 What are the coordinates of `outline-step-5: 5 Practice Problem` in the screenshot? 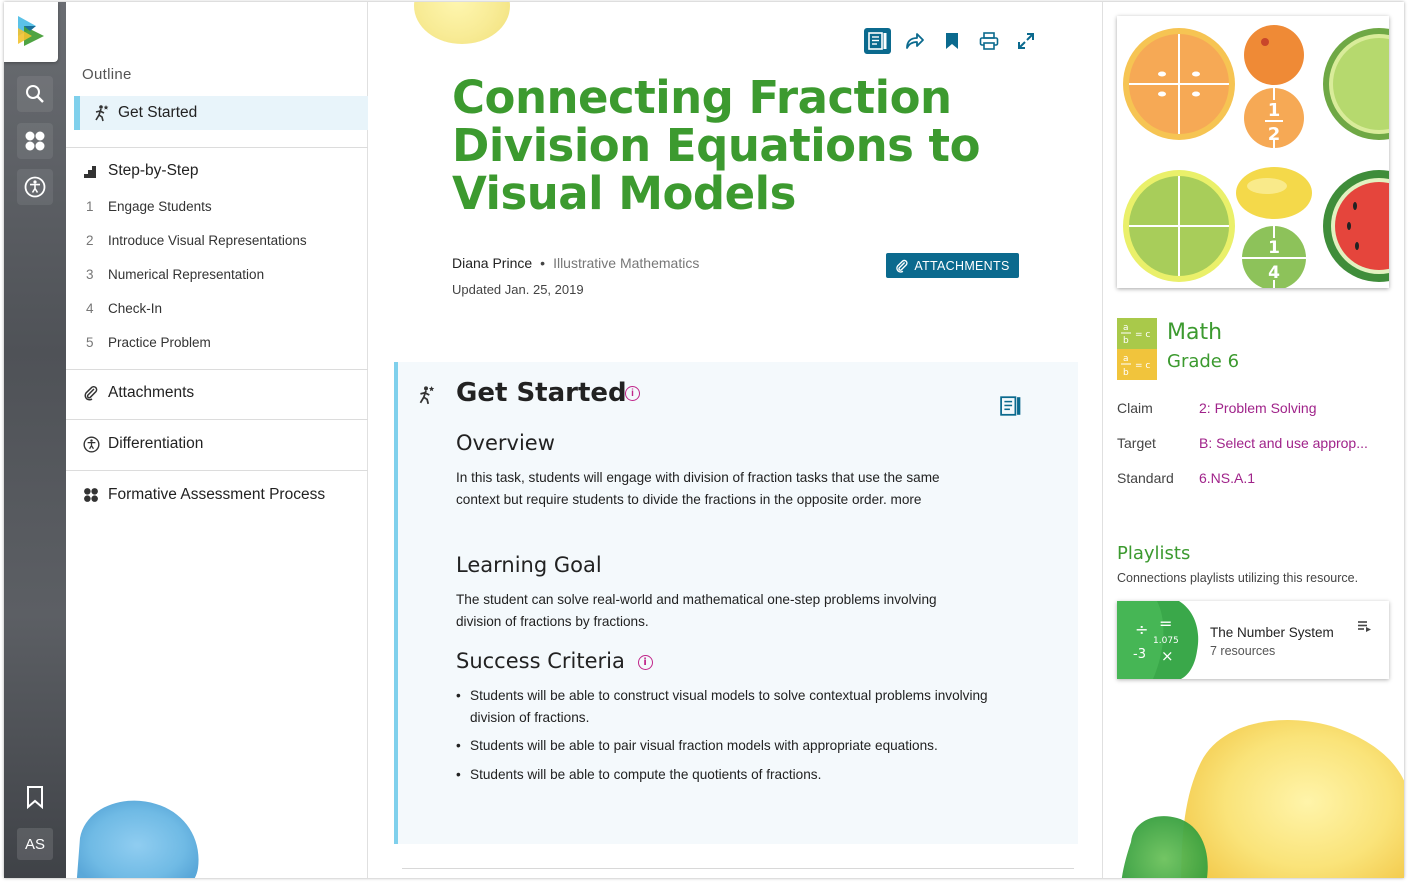 It's located at (148, 342).